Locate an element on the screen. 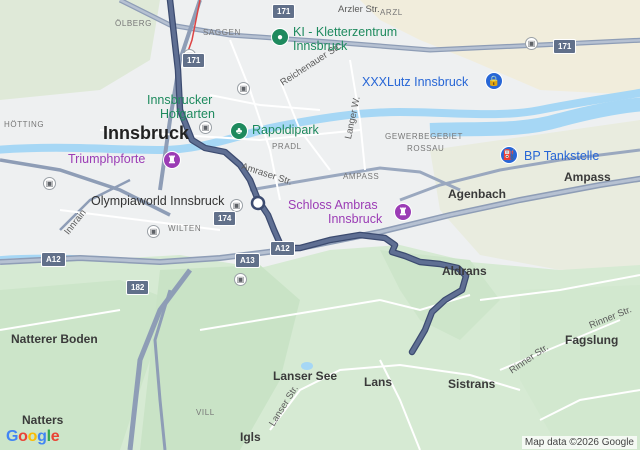 The width and height of the screenshot is (640, 450). google-logo: Google is located at coordinates (33, 437).